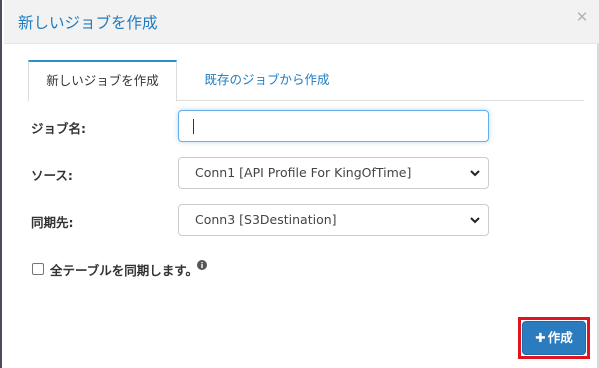 The width and height of the screenshot is (599, 368). What do you see at coordinates (267, 80) in the screenshot?
I see `tab-from-existing-job: 既存のジョブから作成` at bounding box center [267, 80].